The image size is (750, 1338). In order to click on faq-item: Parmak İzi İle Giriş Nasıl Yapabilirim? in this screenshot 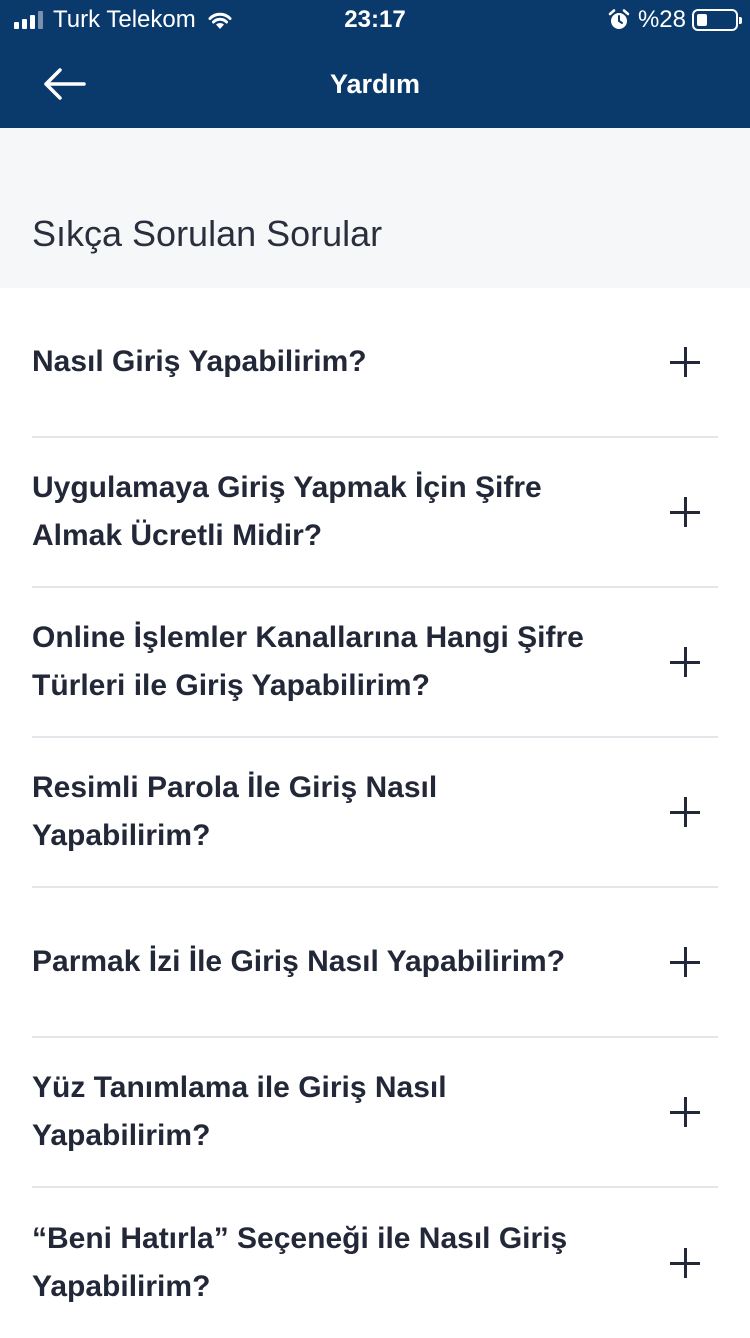, I will do `click(375, 963)`.